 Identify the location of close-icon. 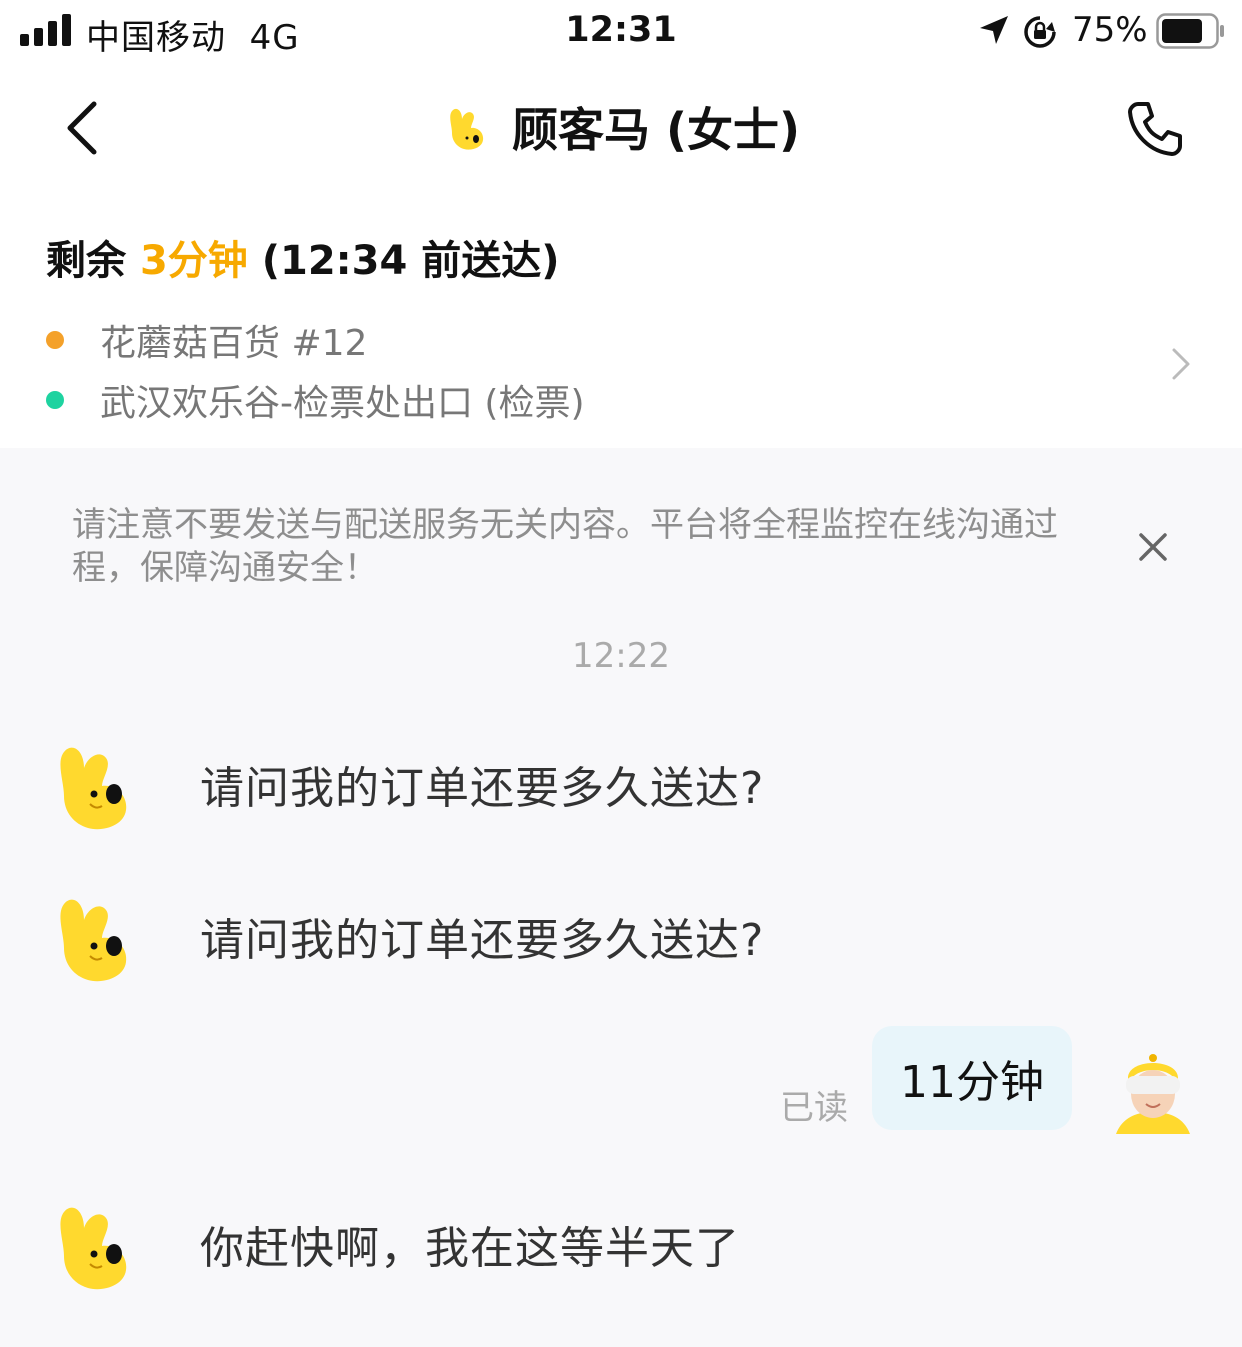
(1153, 547).